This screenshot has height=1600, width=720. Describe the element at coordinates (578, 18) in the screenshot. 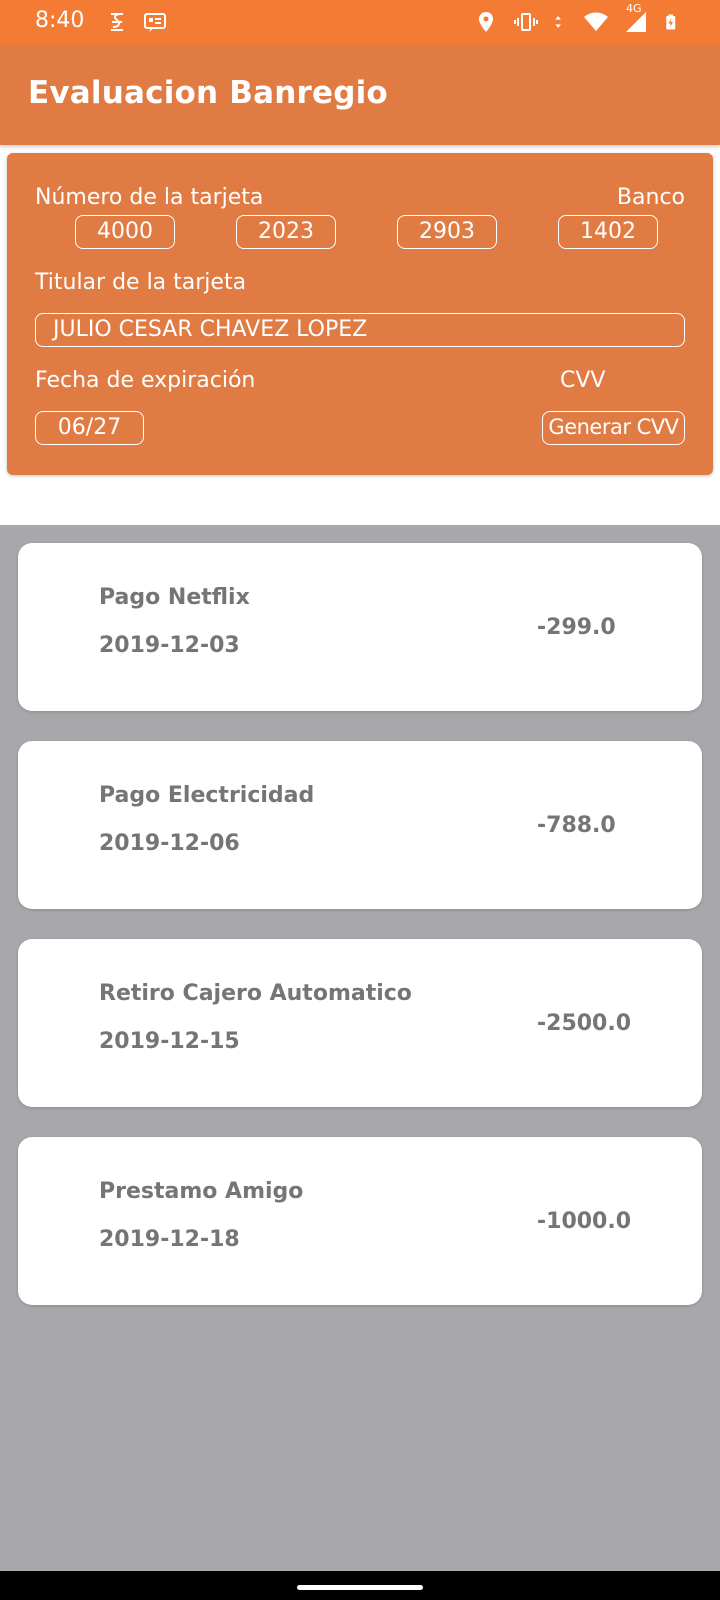

I see `status-right-icons: 4G` at that location.